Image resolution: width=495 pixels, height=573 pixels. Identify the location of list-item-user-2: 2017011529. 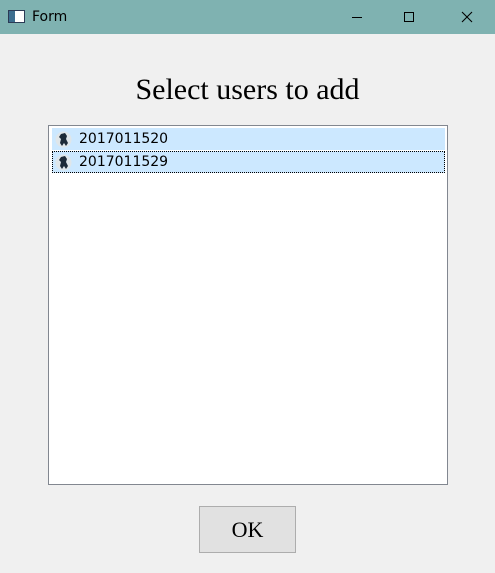
(248, 162).